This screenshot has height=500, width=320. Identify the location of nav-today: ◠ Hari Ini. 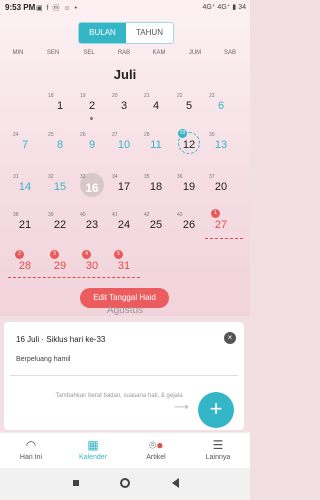
(31, 451).